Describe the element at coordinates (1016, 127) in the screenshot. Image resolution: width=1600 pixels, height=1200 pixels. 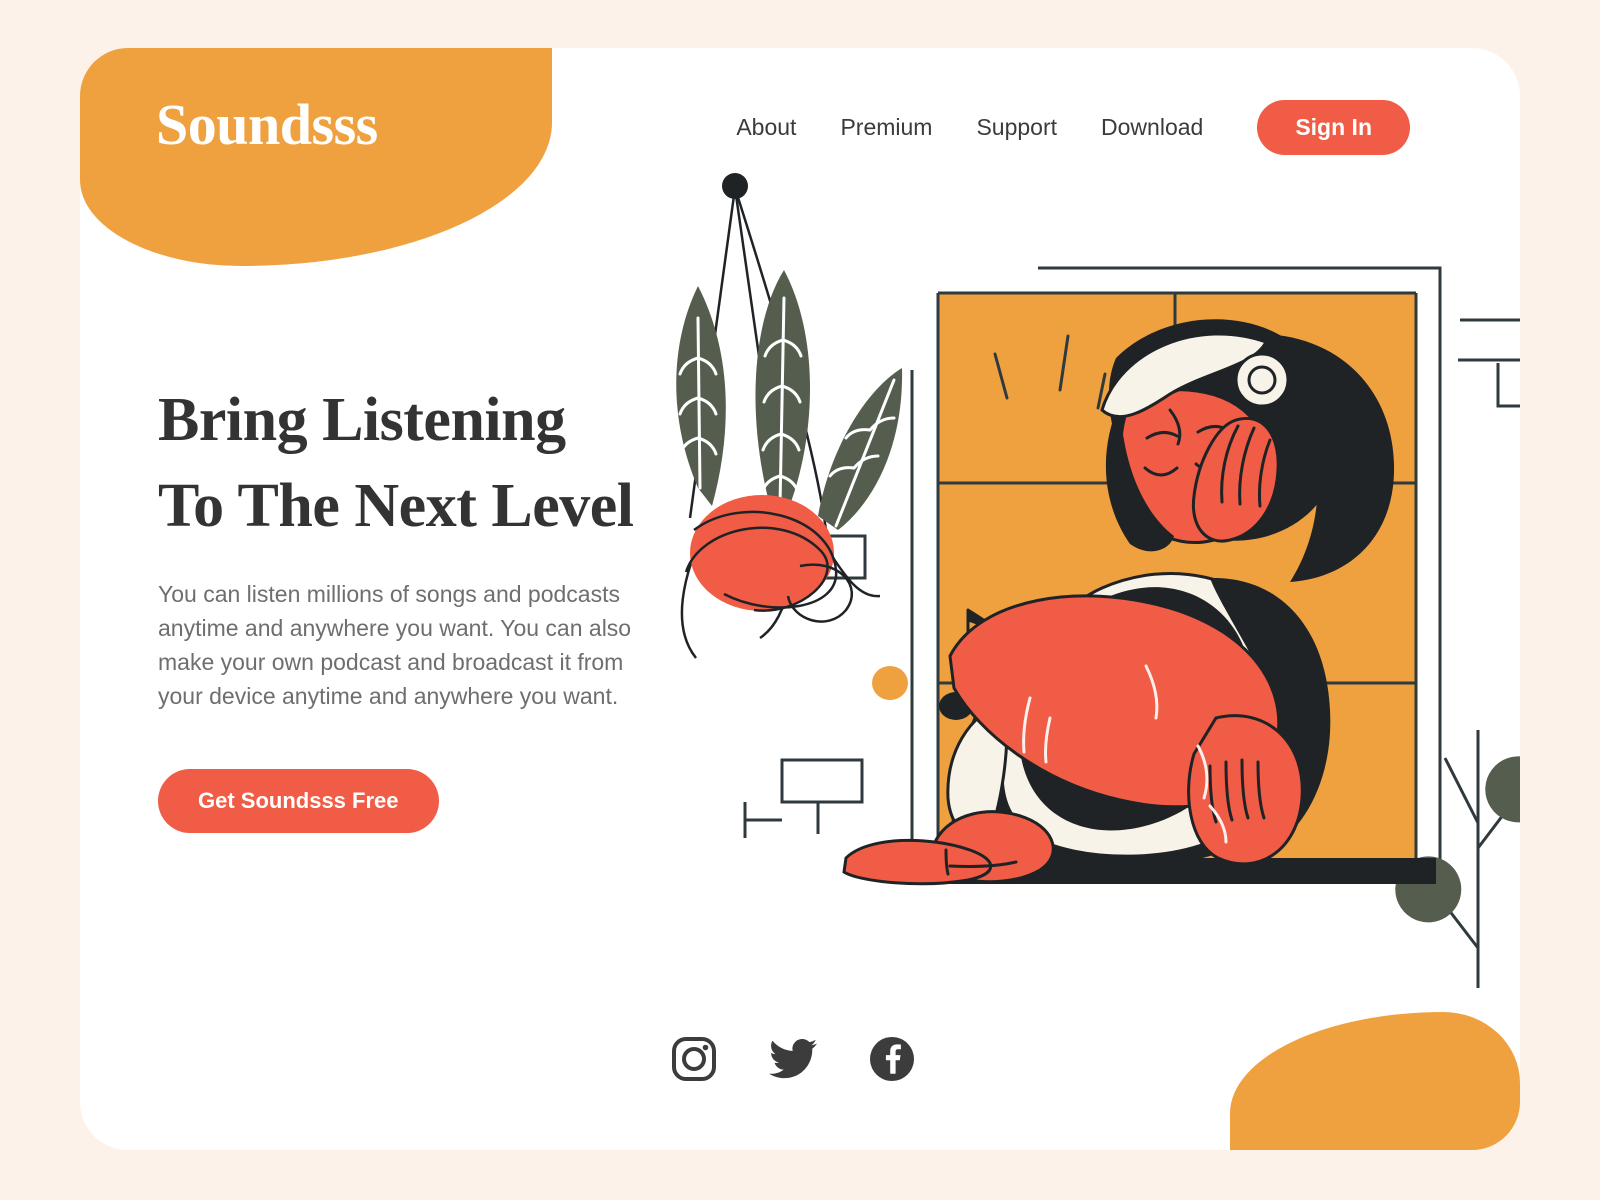
I see `nav-item-support: Support` at that location.